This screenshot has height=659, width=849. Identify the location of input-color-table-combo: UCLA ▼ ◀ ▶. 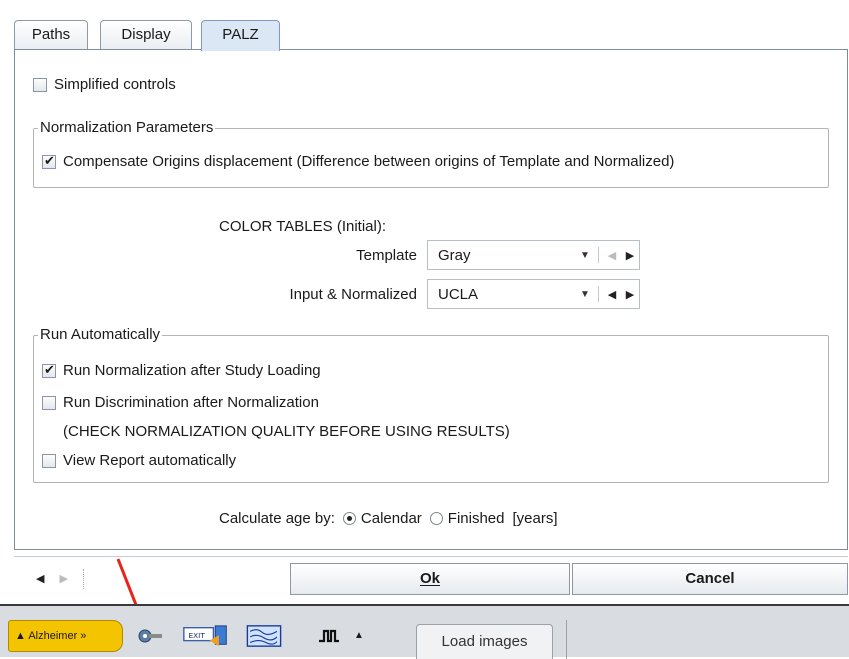
(533, 294).